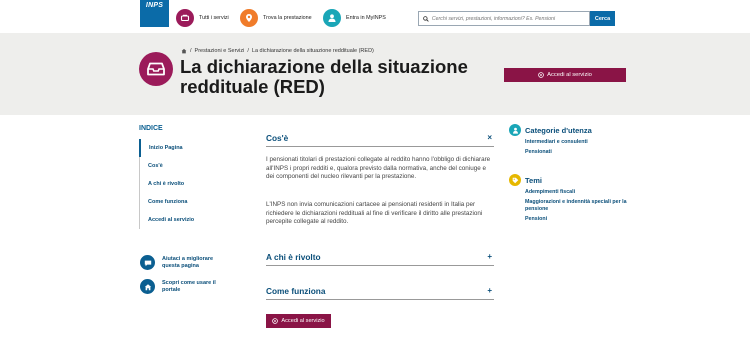 The width and height of the screenshot is (750, 350). Describe the element at coordinates (580, 152) in the screenshot. I see `category-link: Pensionati` at that location.